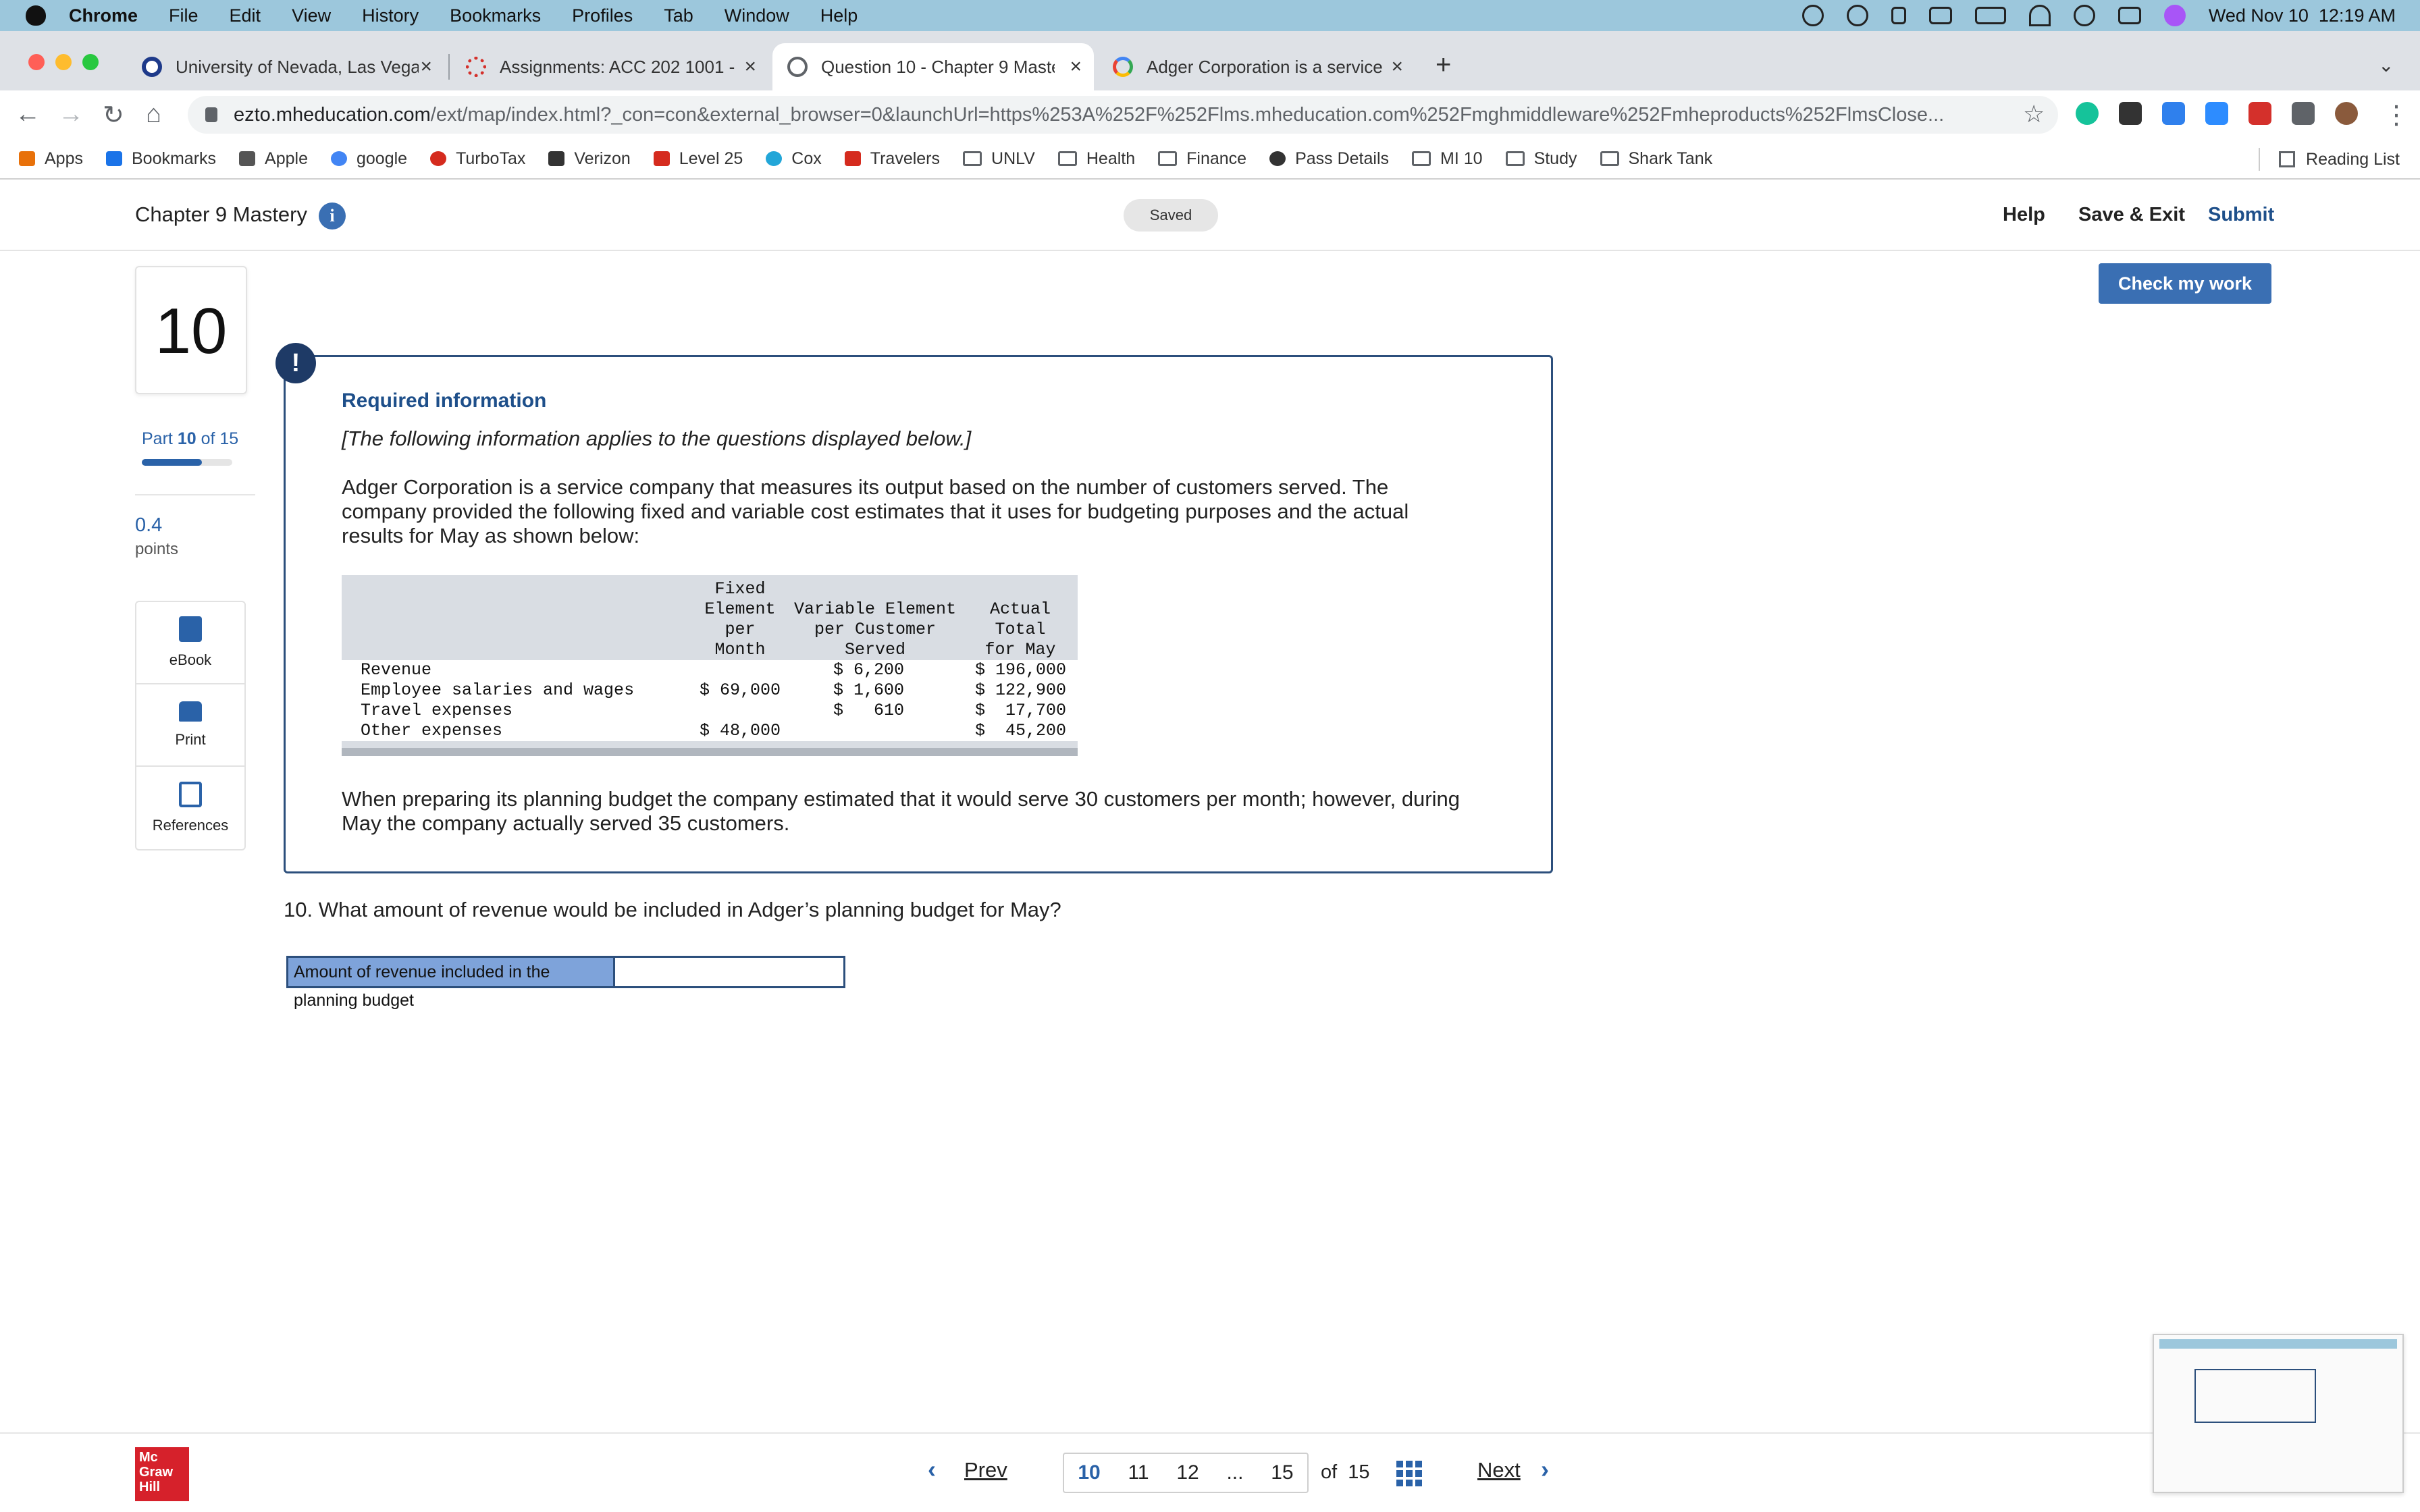 The width and height of the screenshot is (2420, 1512). Describe the element at coordinates (1409, 1474) in the screenshot. I see `question-grid-icon` at that location.